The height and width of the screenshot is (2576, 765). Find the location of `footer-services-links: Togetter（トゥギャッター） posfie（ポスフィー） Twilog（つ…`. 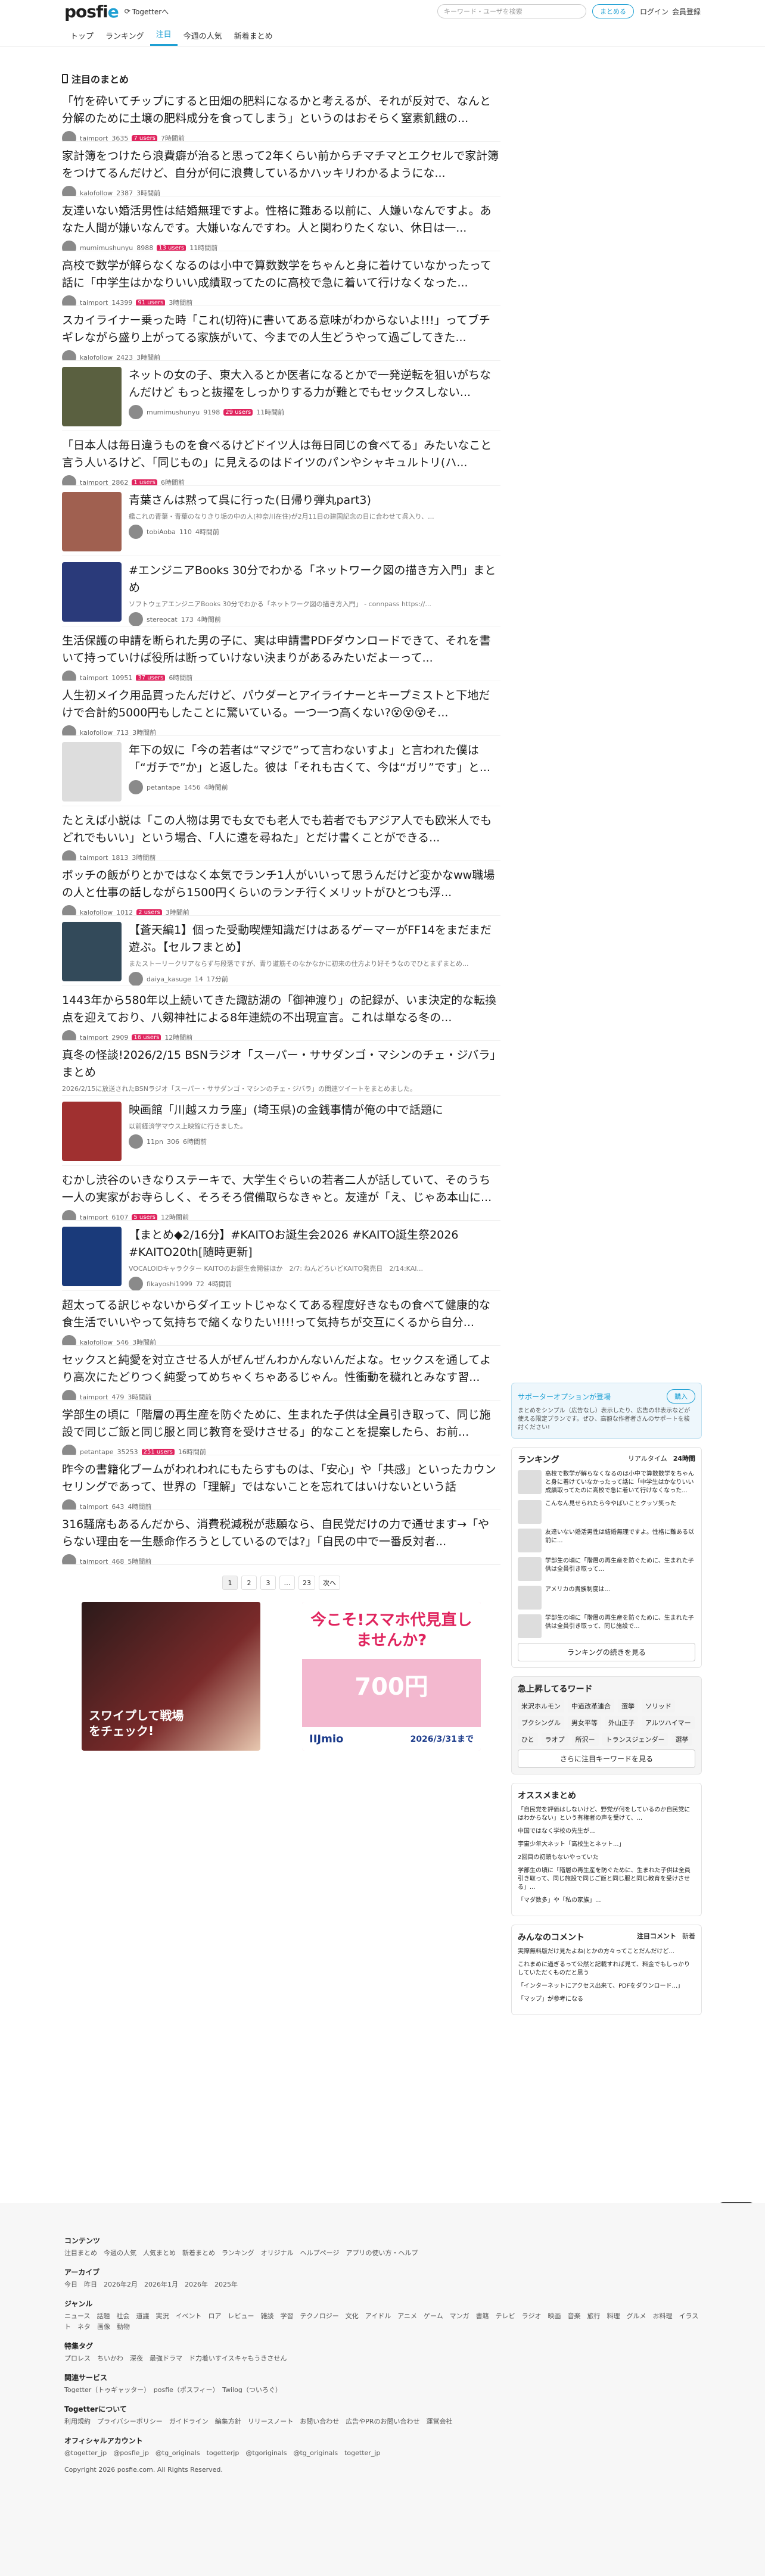

footer-services-links: Togetter（トゥギャッター） posfie（ポスフィー） Twilog（つ… is located at coordinates (382, 2390).